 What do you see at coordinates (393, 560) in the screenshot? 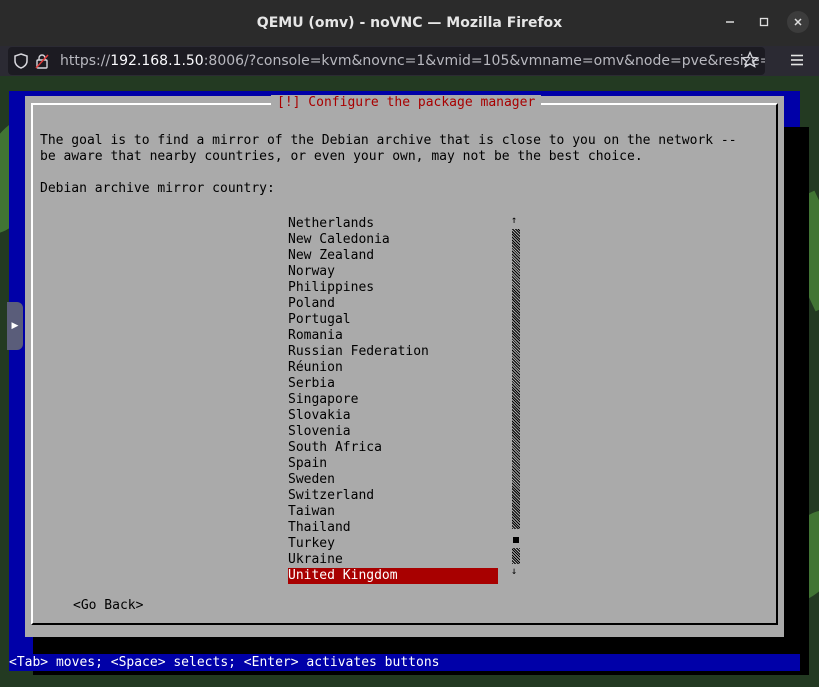
I see `list-item: Ukraine` at bounding box center [393, 560].